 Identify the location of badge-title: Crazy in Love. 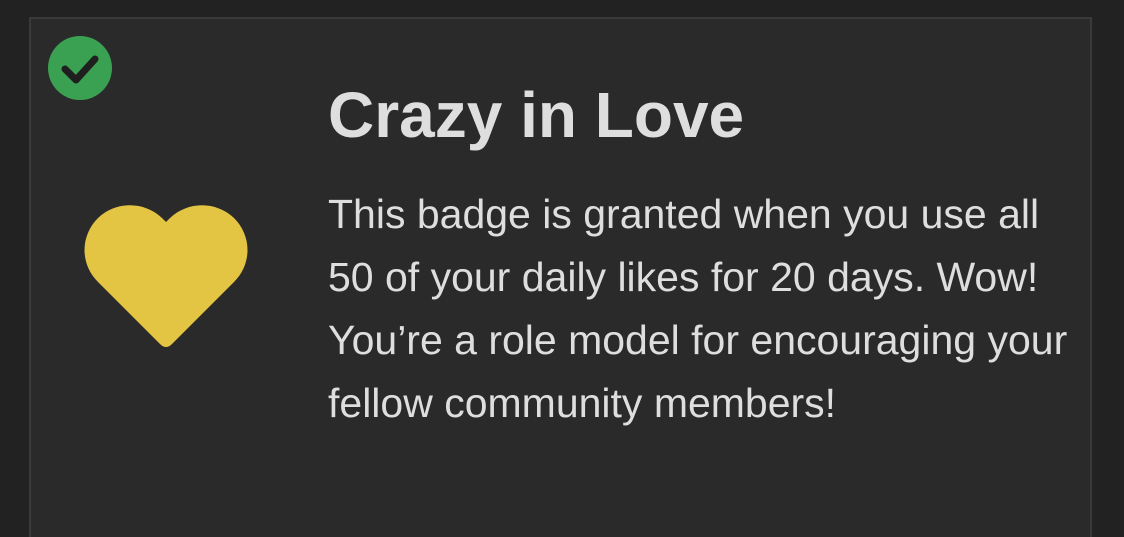
(536, 115).